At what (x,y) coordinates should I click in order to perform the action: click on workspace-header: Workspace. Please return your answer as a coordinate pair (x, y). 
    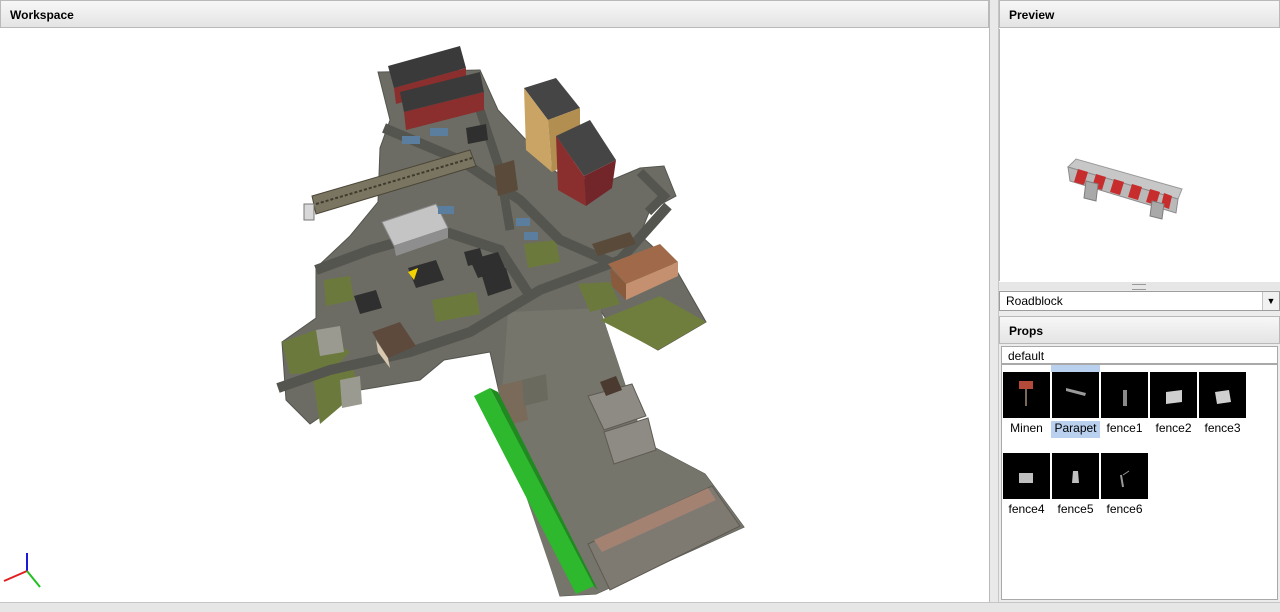
    Looking at the image, I should click on (494, 14).